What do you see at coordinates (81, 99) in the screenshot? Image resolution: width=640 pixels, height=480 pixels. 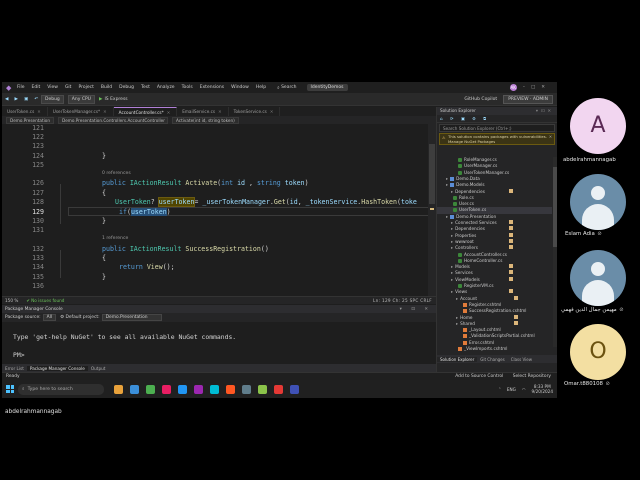 I see `platform-dropdown: Any CPU` at bounding box center [81, 99].